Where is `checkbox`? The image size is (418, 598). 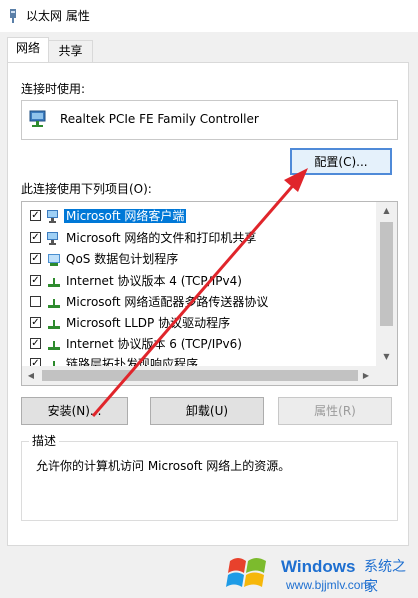 checkbox is located at coordinates (35, 301).